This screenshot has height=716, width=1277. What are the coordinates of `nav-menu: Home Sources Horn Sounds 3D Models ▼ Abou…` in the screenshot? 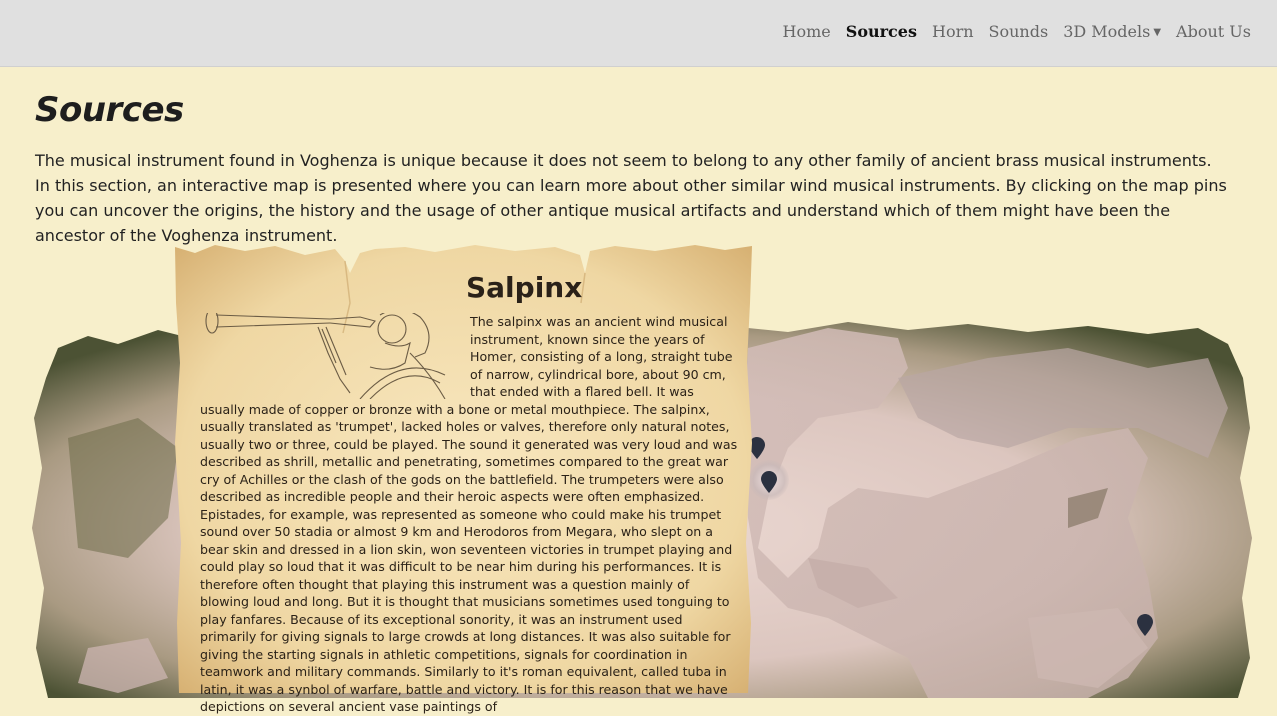 It's located at (1017, 31).